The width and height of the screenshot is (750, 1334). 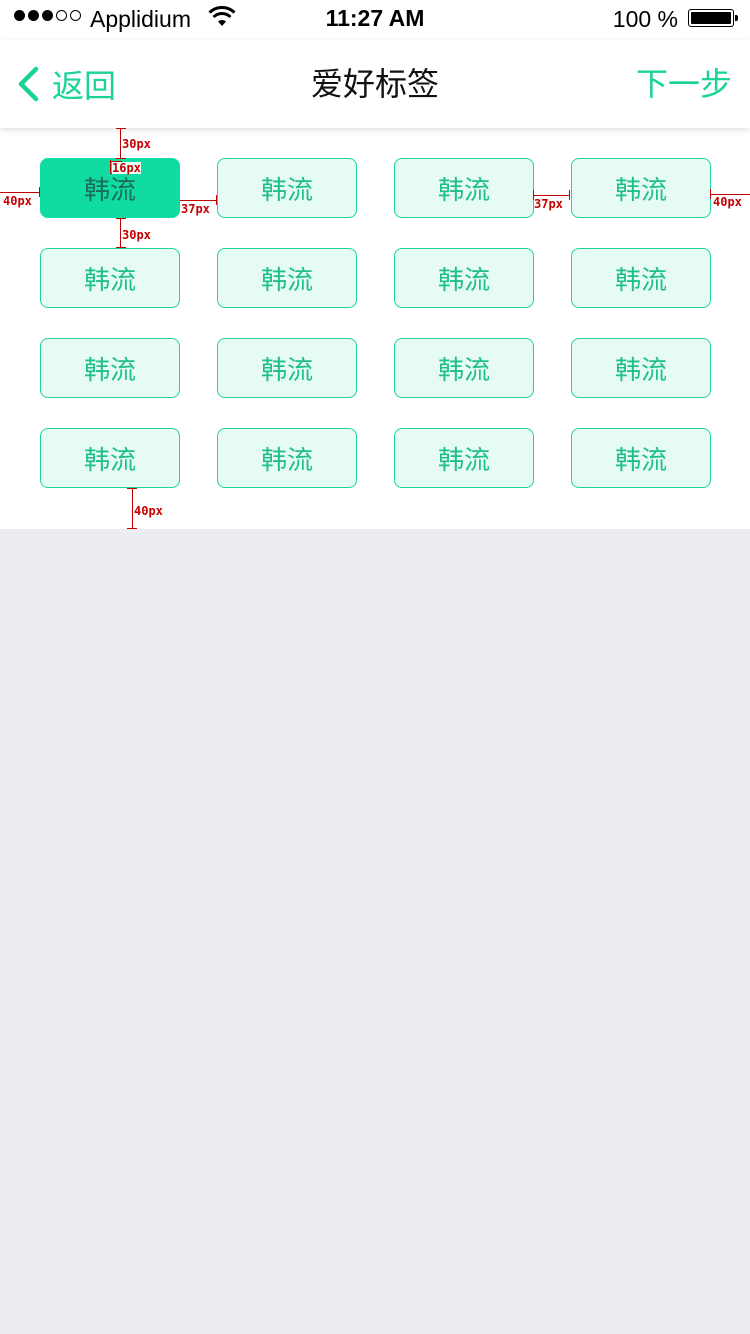 I want to click on battery-icon, so click(x=713, y=18).